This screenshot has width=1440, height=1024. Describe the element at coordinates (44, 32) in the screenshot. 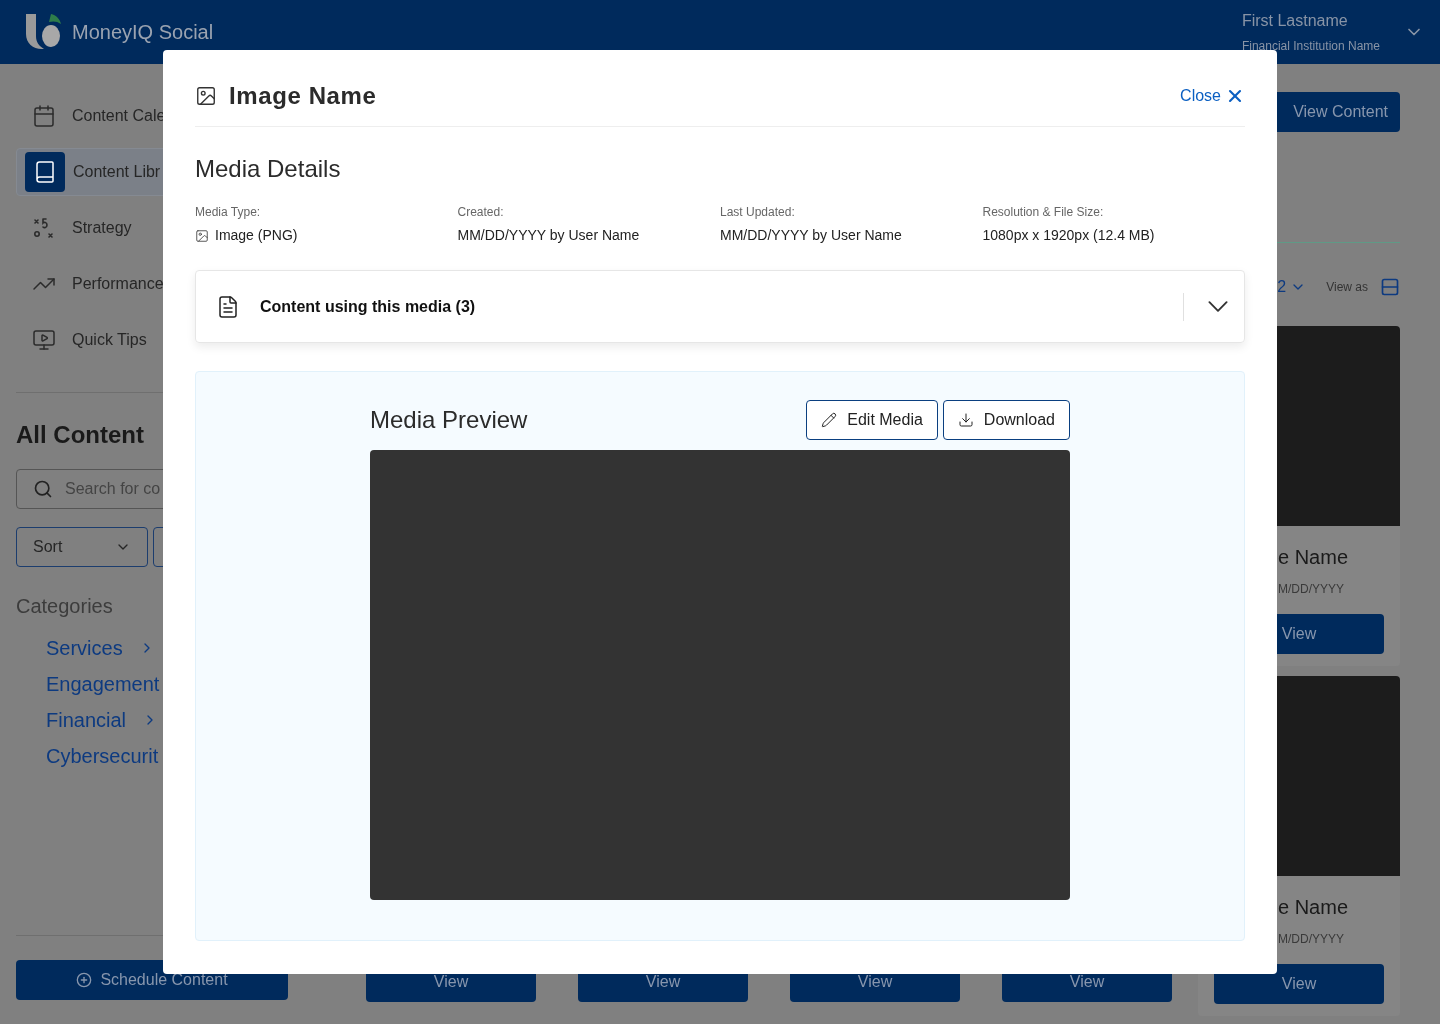

I see `logo-icon` at that location.